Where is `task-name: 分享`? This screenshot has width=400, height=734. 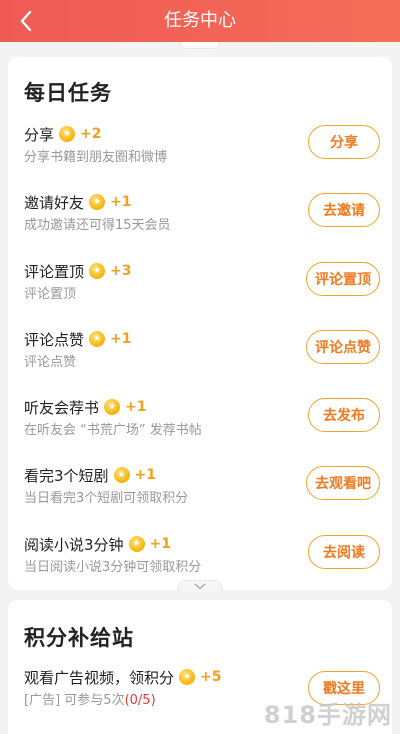
task-name: 分享 is located at coordinates (39, 134).